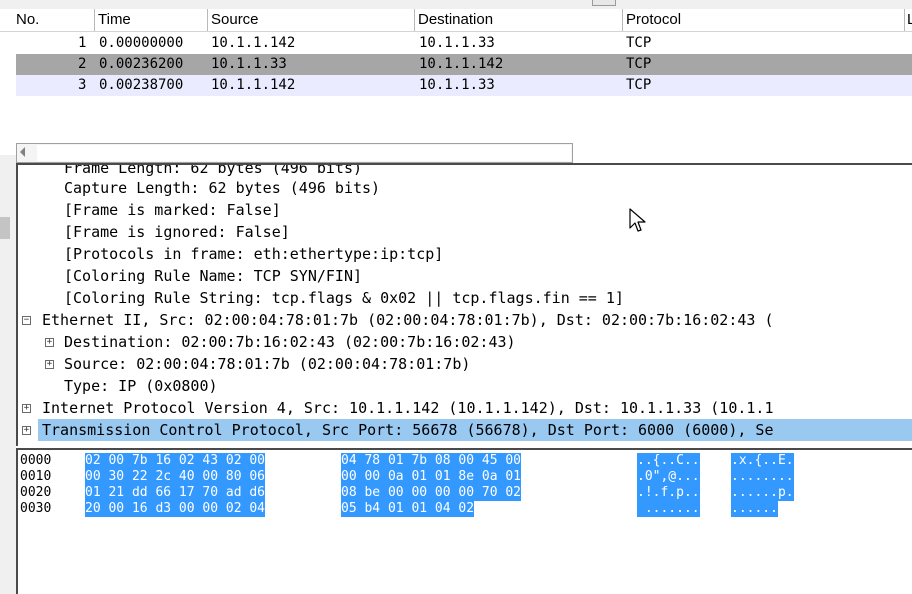 Image resolution: width=912 pixels, height=594 pixels. Describe the element at coordinates (36, 476) in the screenshot. I see `byte-offset: 0010` at that location.